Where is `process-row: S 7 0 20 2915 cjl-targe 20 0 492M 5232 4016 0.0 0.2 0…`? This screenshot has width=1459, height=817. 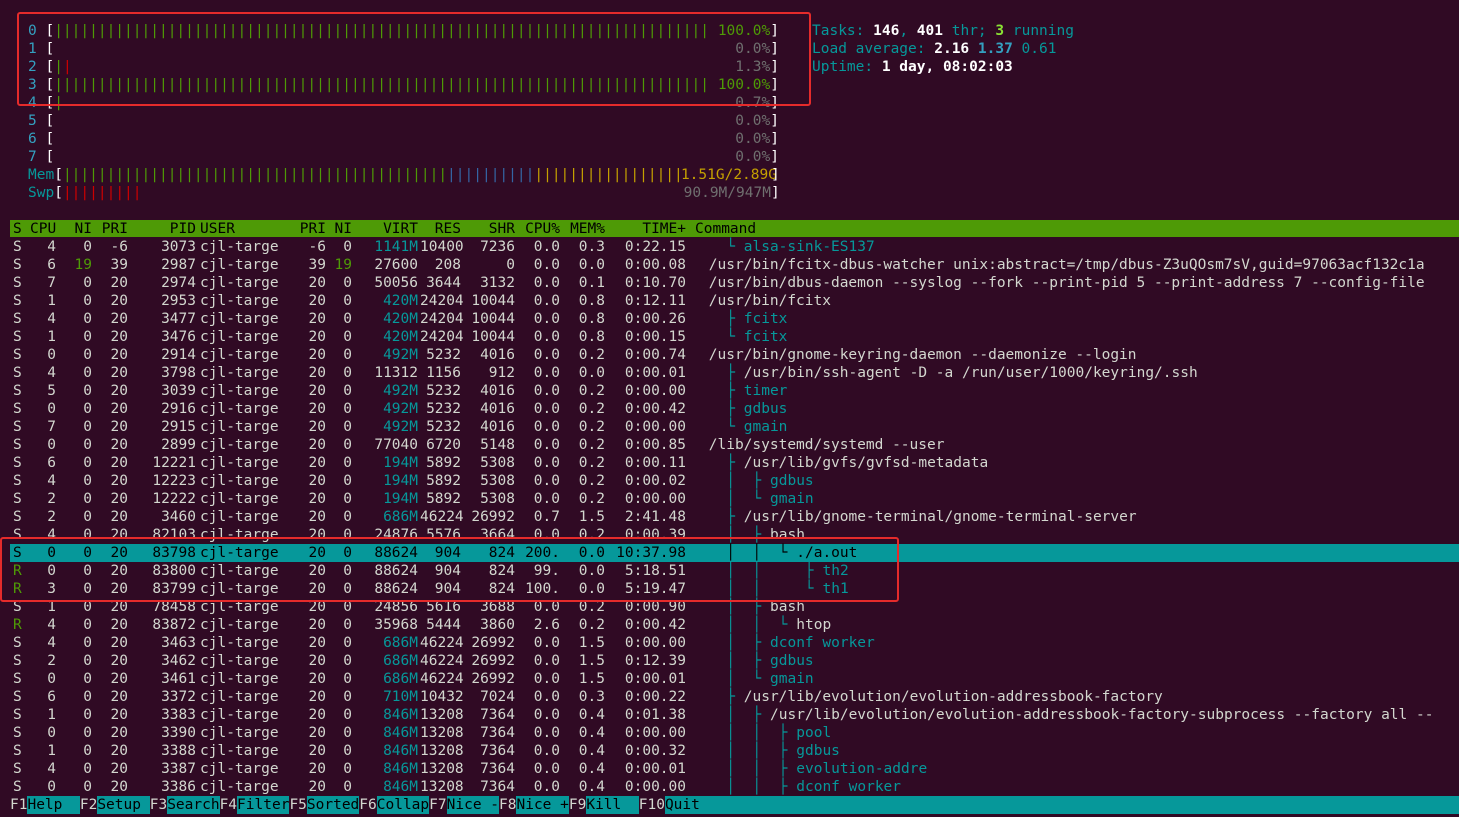 process-row: S 7 0 20 2915 cjl-targe 20 0 492M 5232 4016 0.0 0.2 0… is located at coordinates (734, 427).